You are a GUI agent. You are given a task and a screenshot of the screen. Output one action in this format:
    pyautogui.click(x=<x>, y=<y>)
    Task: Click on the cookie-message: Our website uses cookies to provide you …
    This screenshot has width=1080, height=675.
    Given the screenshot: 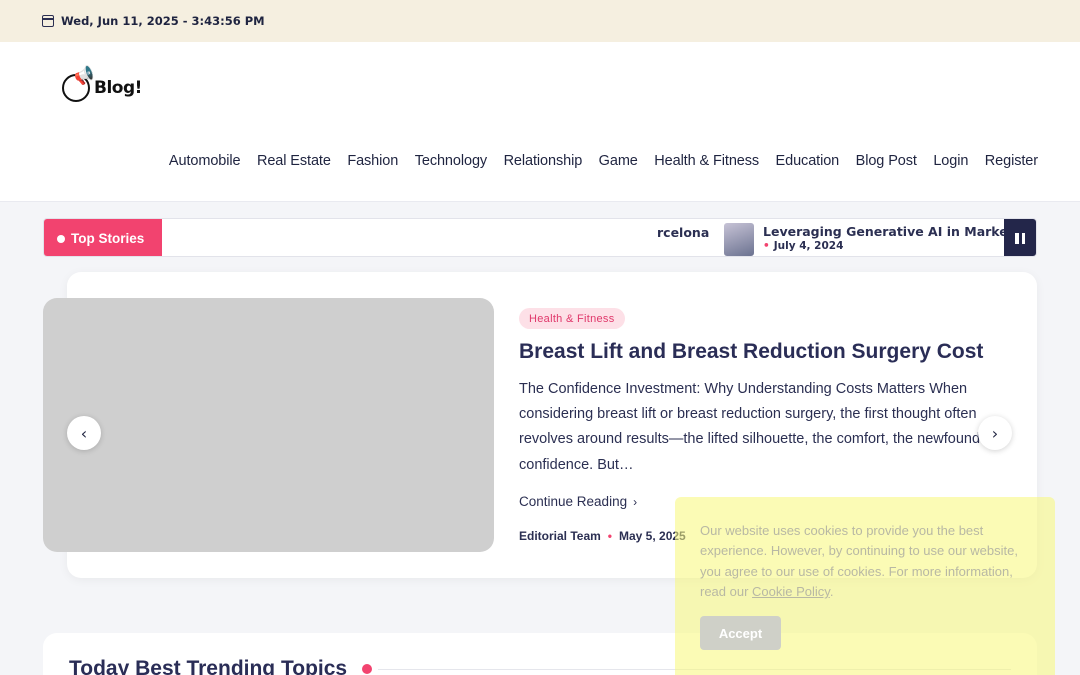 What is the action you would take?
    pyautogui.click(x=865, y=562)
    